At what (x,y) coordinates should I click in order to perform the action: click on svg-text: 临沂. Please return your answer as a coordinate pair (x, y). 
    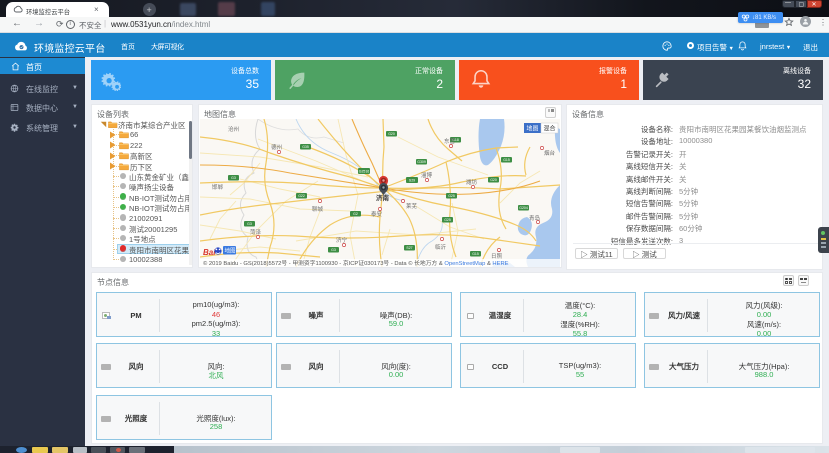
    Looking at the image, I should click on (441, 247).